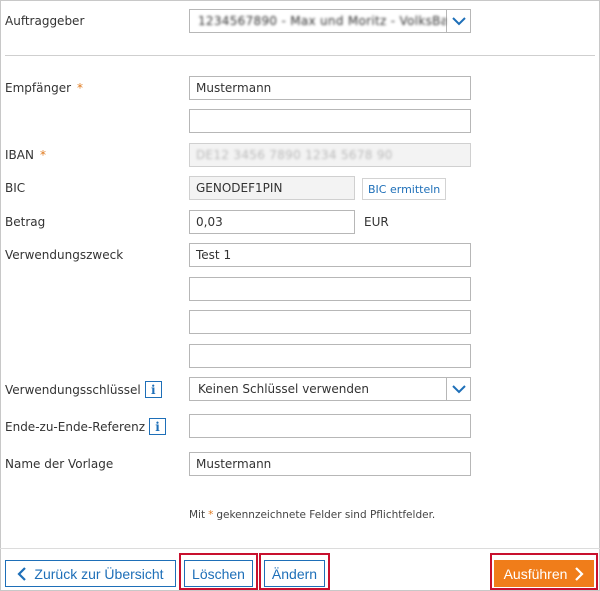 This screenshot has width=600, height=591. I want to click on delete-button: Löschen, so click(218, 573).